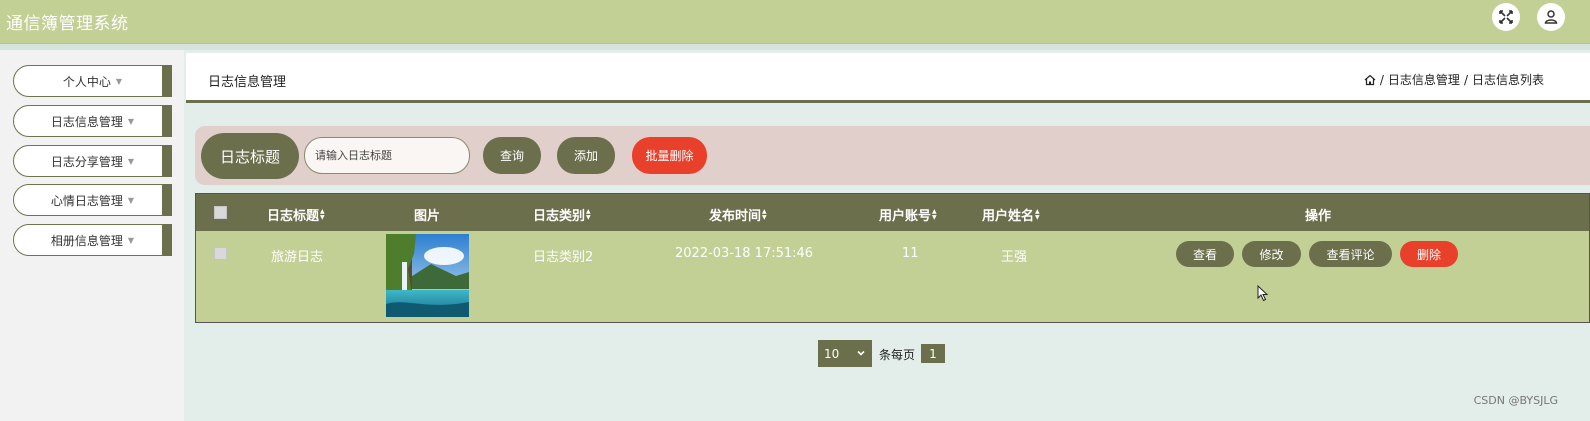 The height and width of the screenshot is (421, 1590). What do you see at coordinates (563, 257) in the screenshot?
I see `cell-category: 日志类别2` at bounding box center [563, 257].